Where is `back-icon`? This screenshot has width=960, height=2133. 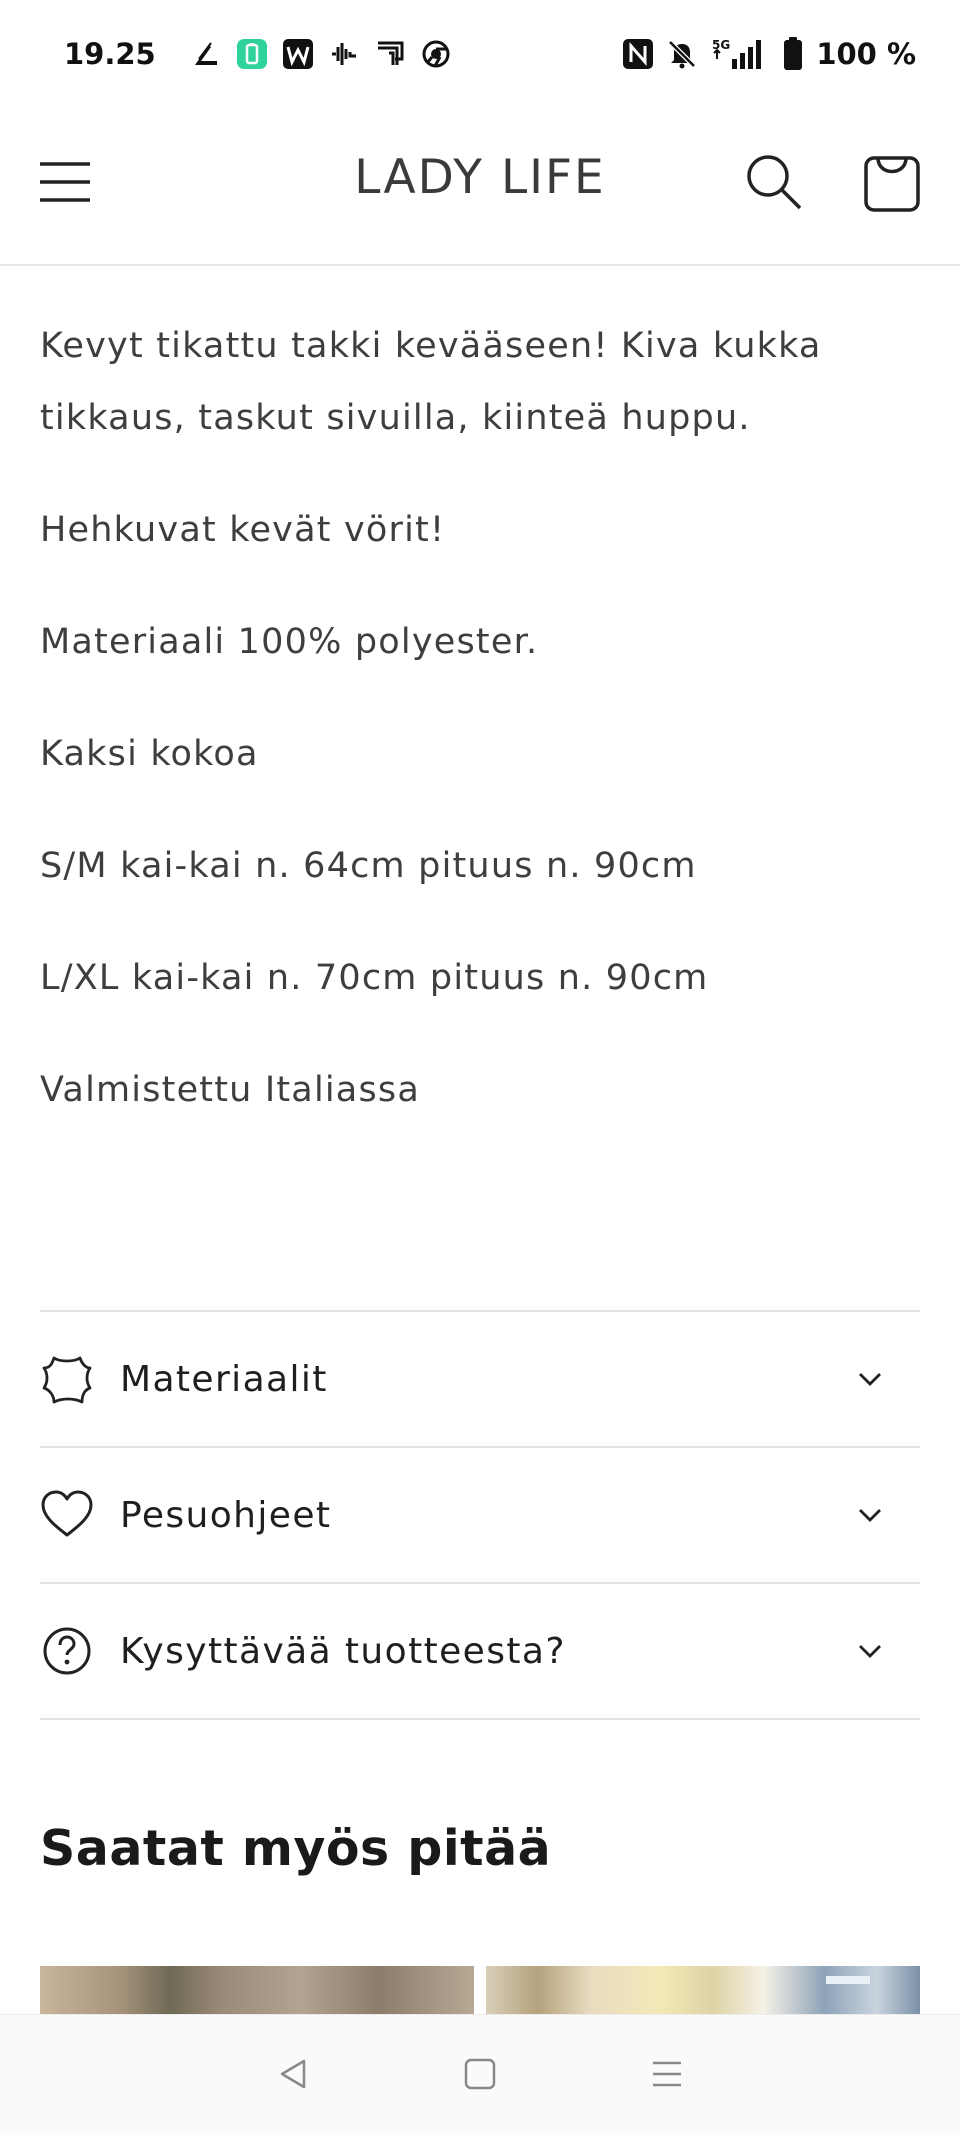
back-icon is located at coordinates (293, 2074).